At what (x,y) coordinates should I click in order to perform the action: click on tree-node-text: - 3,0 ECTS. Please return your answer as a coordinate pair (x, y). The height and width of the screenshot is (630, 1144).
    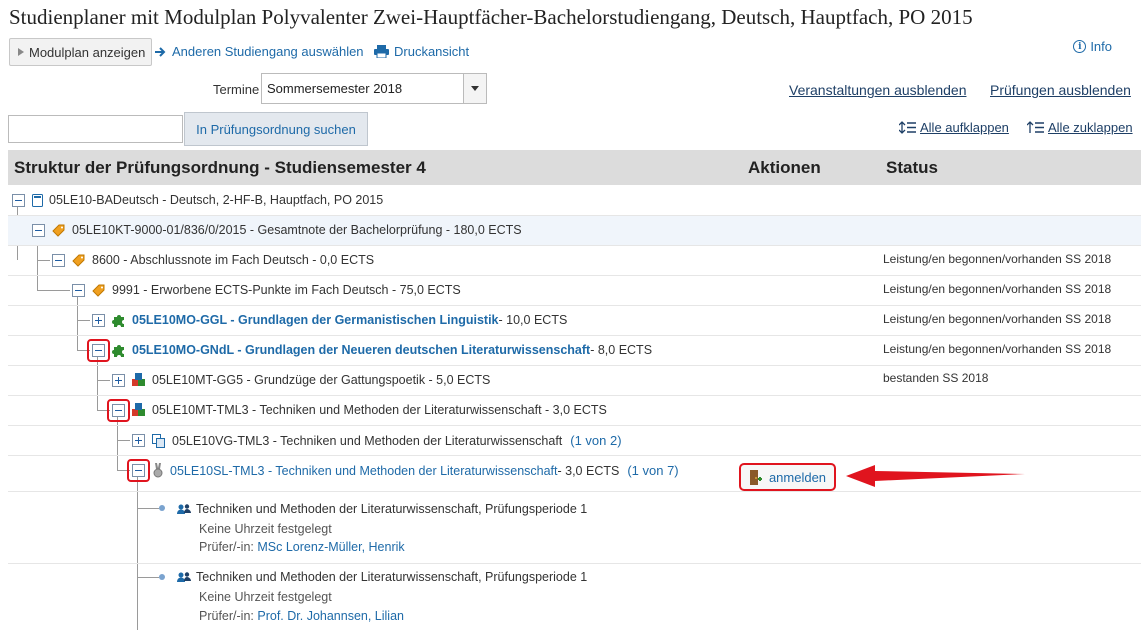
    Looking at the image, I should click on (588, 470).